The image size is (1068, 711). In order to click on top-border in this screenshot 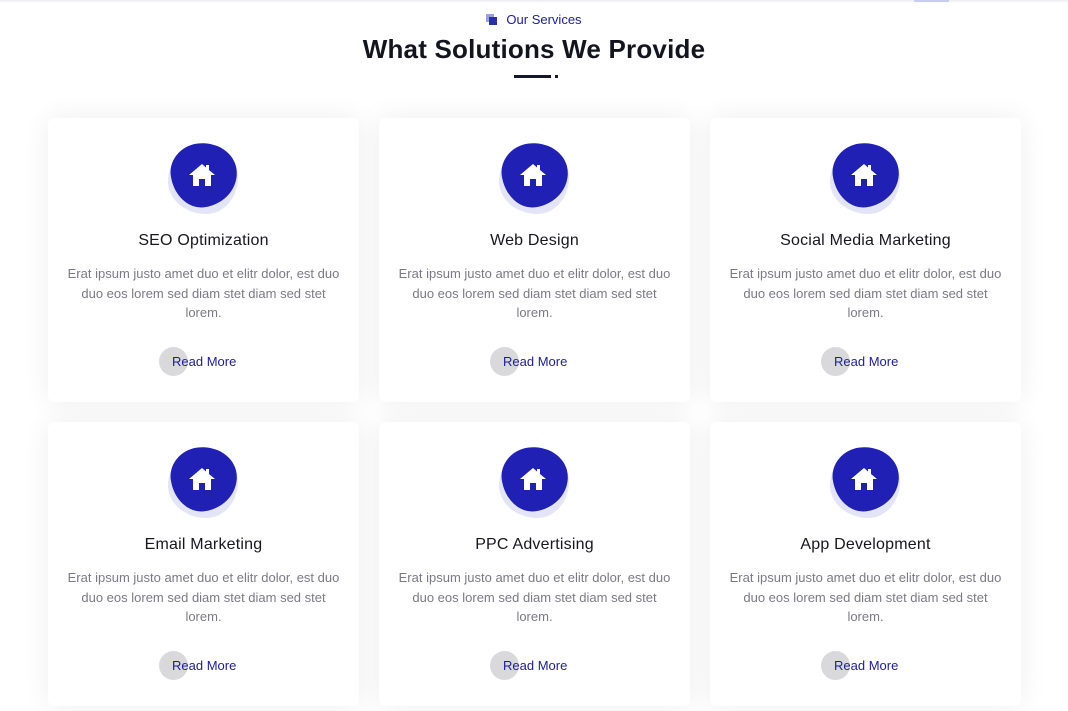, I will do `click(534, 1)`.